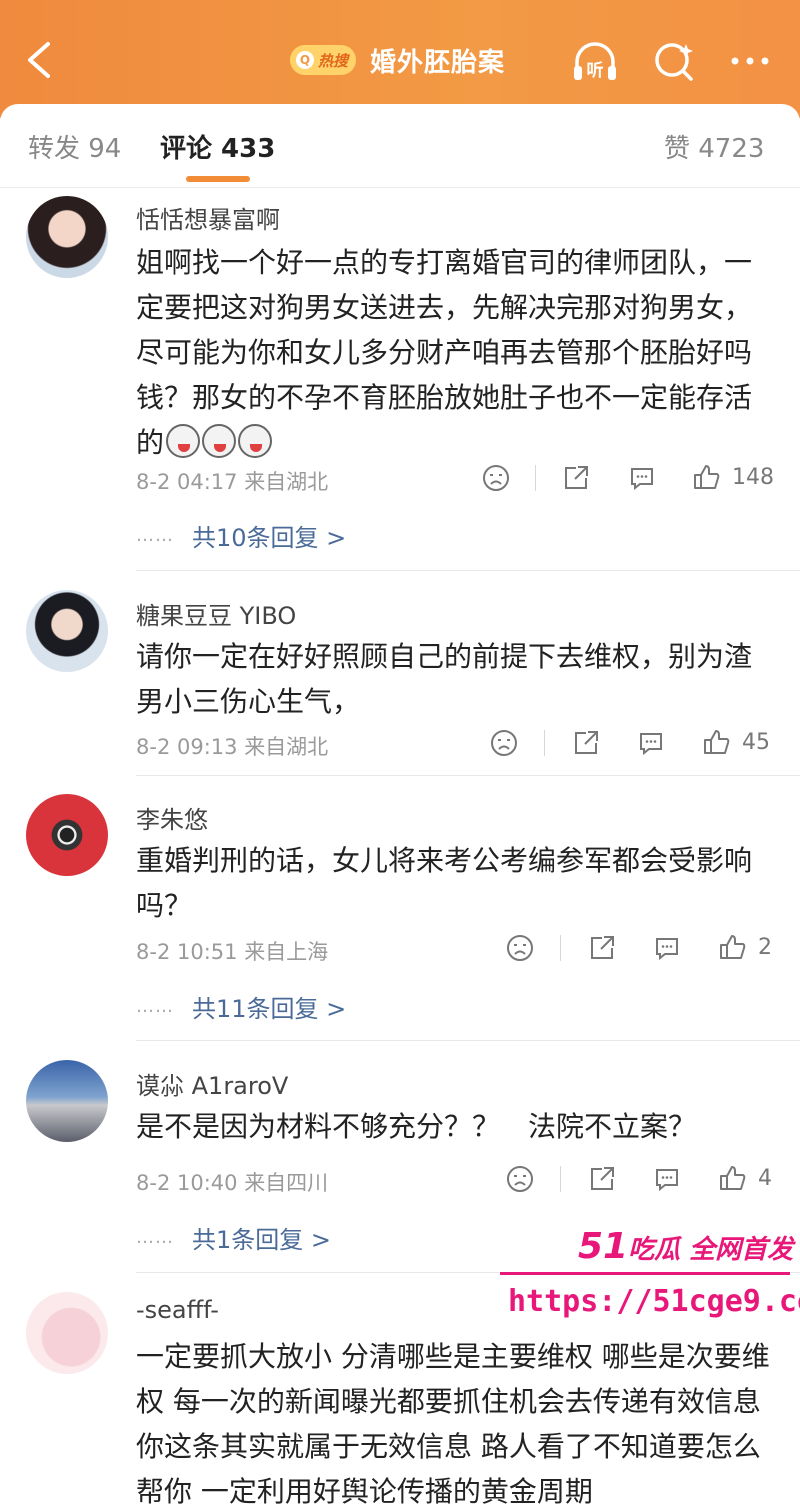  I want to click on comment-meta: 8-2 10:40 来自四川, so click(232, 1182).